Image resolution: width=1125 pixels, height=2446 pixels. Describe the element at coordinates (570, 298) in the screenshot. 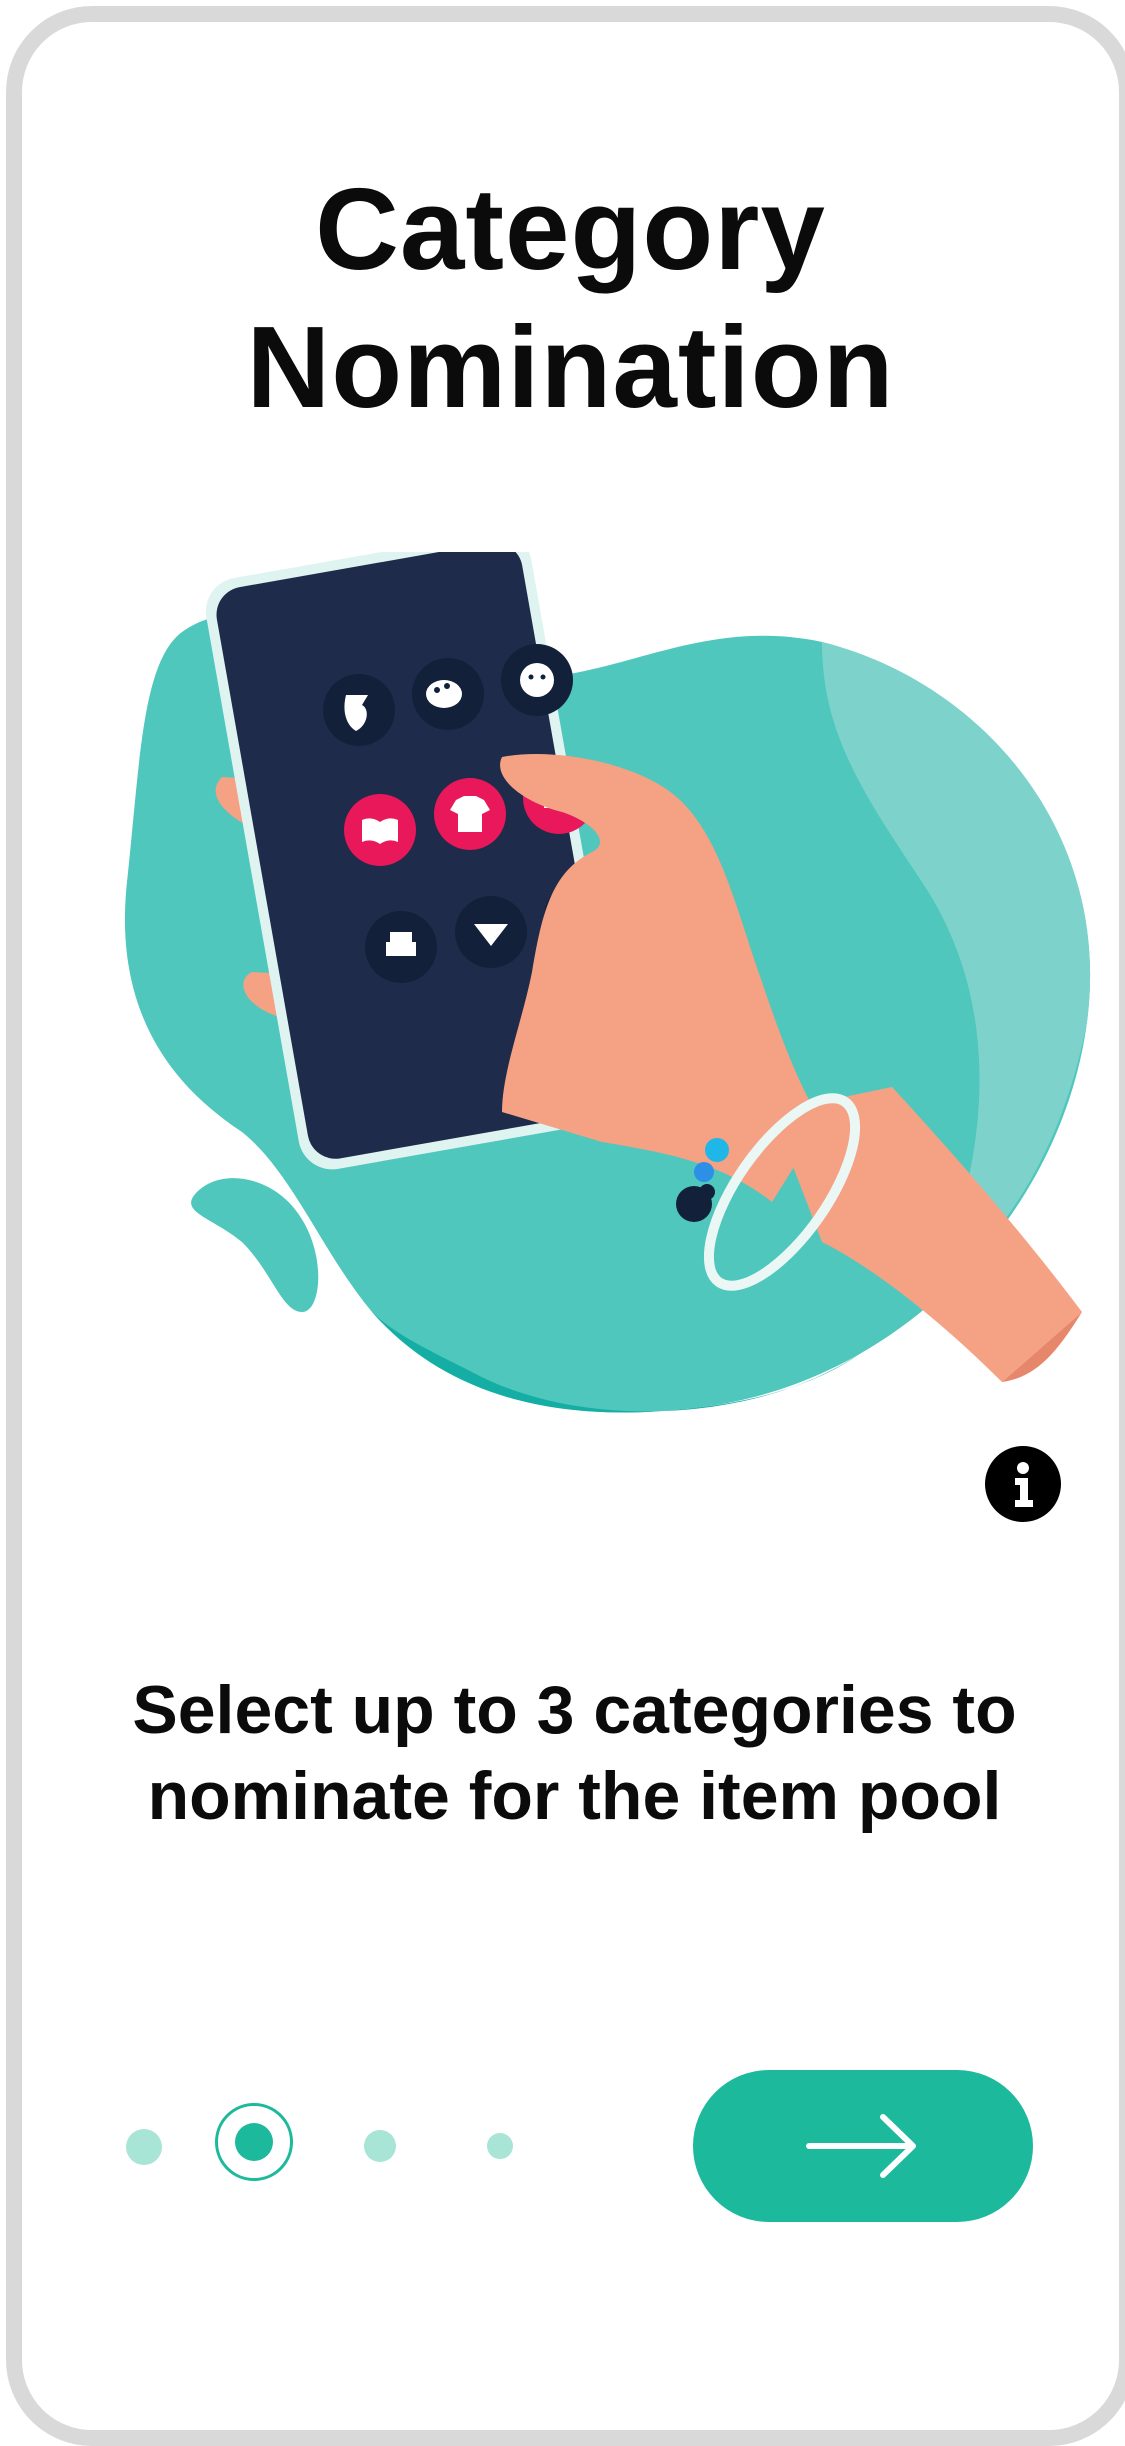

I see `page-title: Category Nomination` at that location.